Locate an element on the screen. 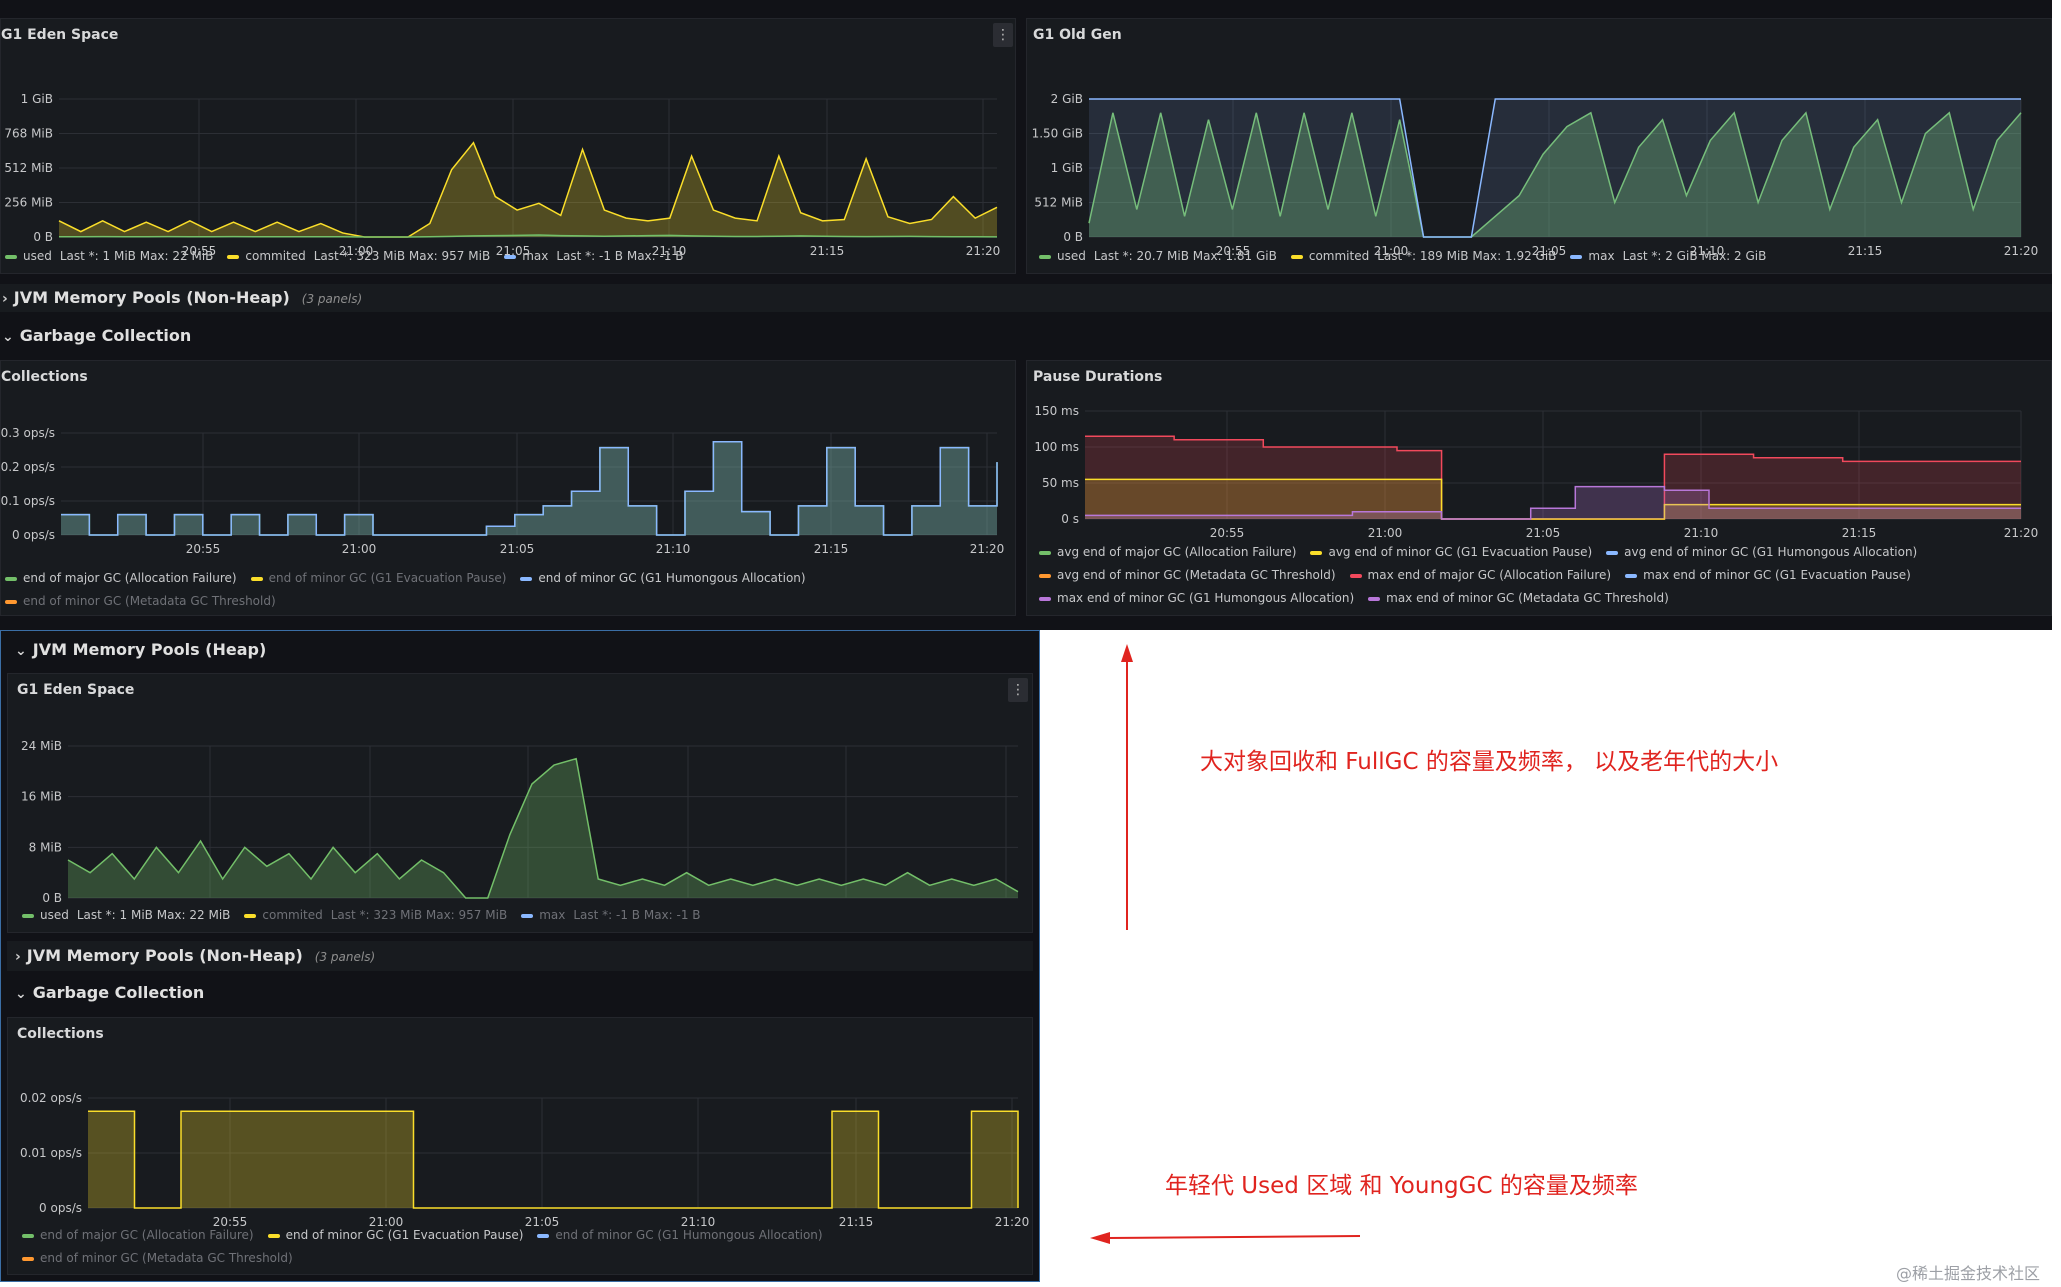 The height and width of the screenshot is (1287, 2061). chevron-down-icon: ⌄ is located at coordinates (8, 337).